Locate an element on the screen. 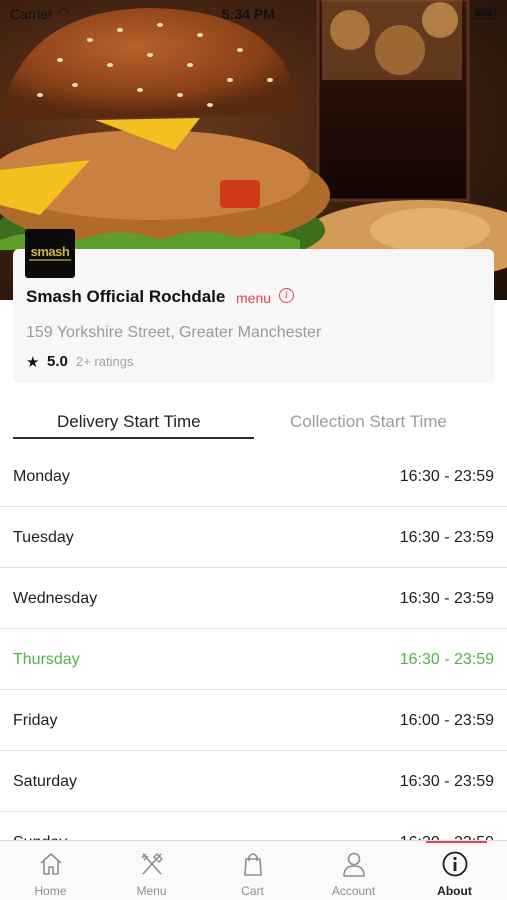 This screenshot has height=900, width=507. tab-cart: Cart is located at coordinates (252, 870).